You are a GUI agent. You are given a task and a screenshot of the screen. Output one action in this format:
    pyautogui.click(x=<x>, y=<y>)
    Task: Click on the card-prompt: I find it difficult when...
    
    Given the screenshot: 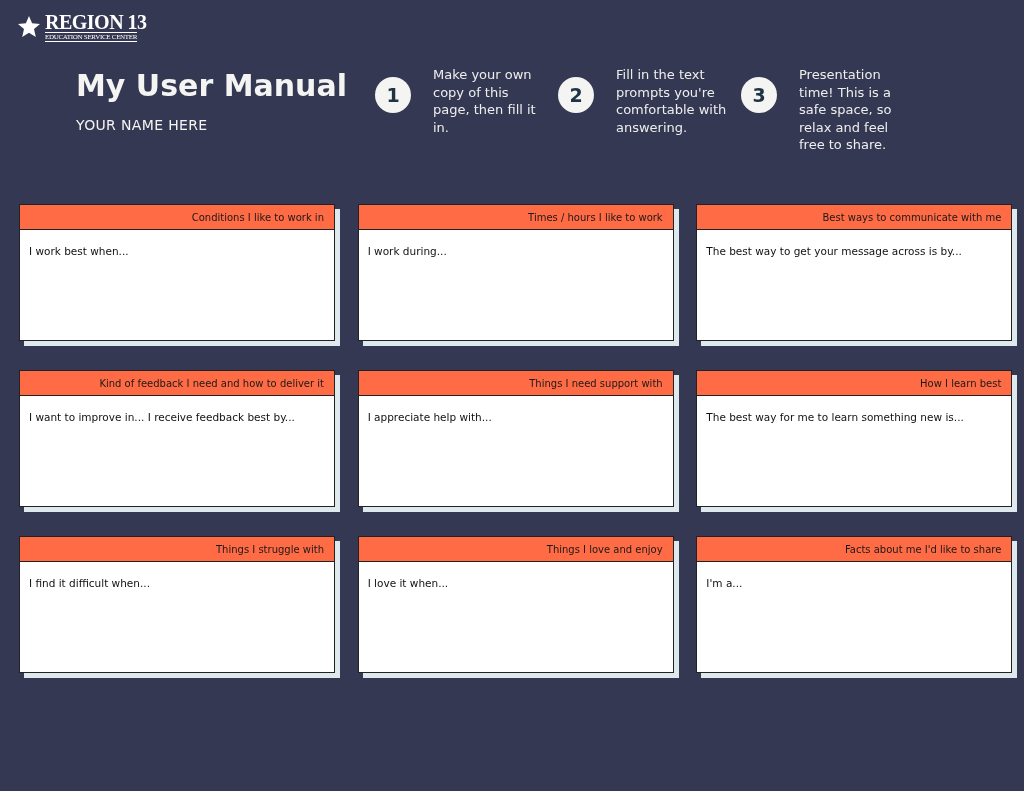 What is the action you would take?
    pyautogui.click(x=177, y=577)
    